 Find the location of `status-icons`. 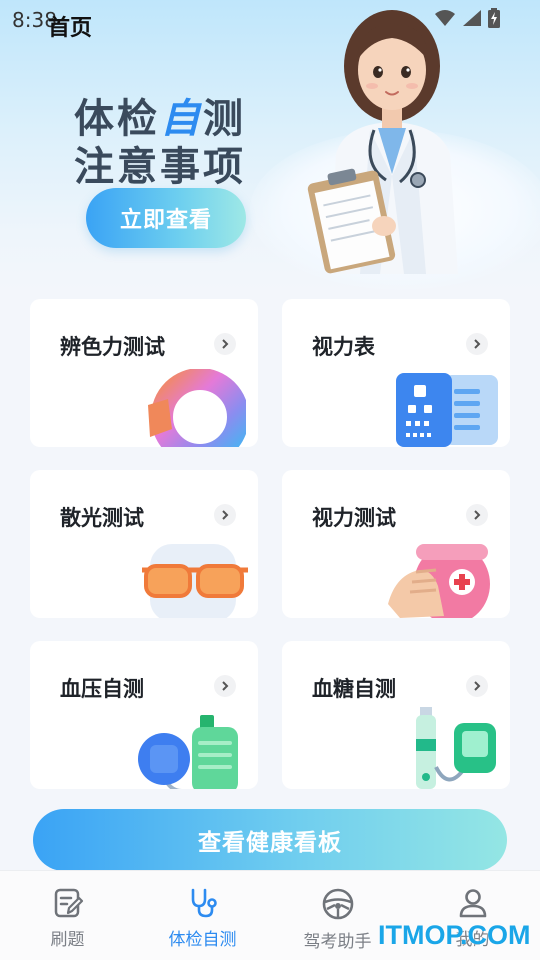

status-icons is located at coordinates (467, 18).